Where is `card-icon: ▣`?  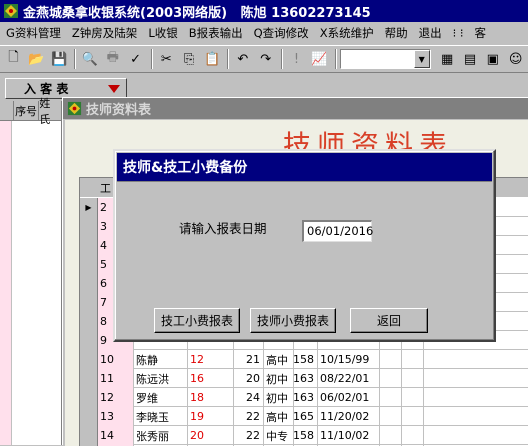 card-icon: ▣ is located at coordinates (492, 59).